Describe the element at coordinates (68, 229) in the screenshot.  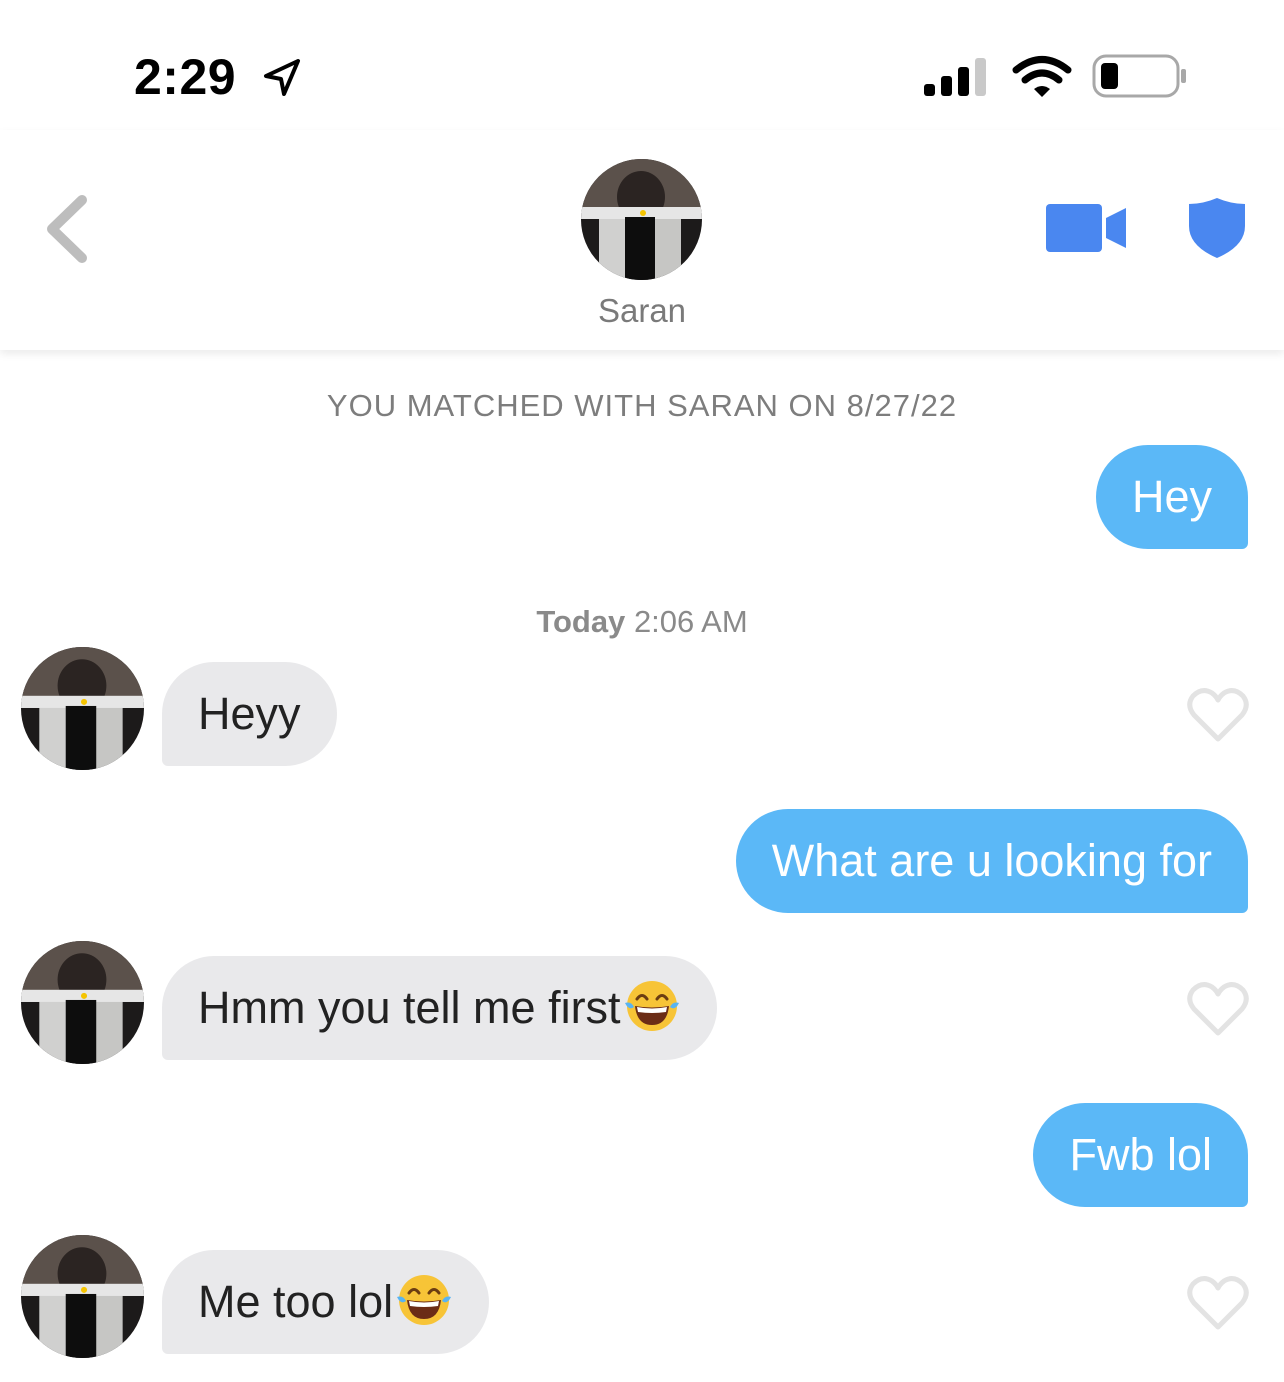
I see `back-chevron-icon` at that location.